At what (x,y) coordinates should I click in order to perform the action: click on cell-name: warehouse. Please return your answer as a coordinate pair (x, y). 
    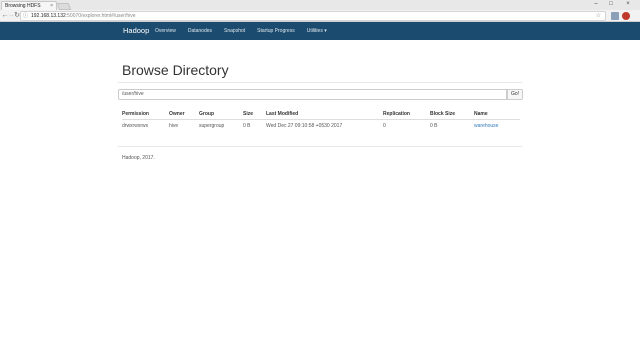
    Looking at the image, I should click on (497, 126).